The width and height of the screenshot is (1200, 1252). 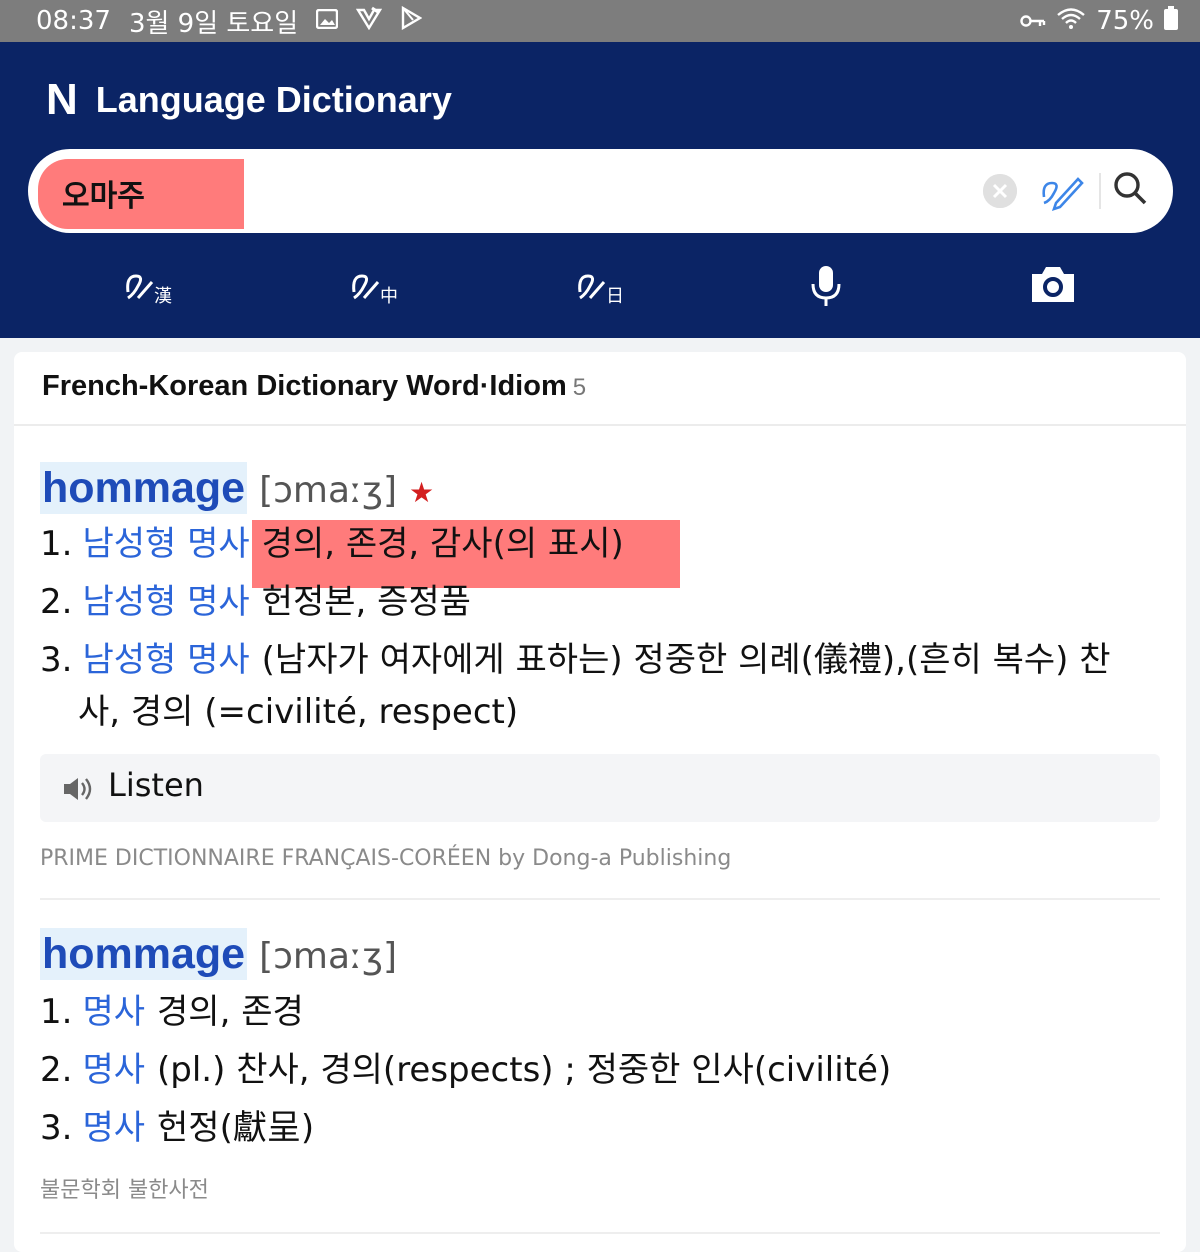 I want to click on hanja-handwriting-button: 漢, so click(x=152, y=287).